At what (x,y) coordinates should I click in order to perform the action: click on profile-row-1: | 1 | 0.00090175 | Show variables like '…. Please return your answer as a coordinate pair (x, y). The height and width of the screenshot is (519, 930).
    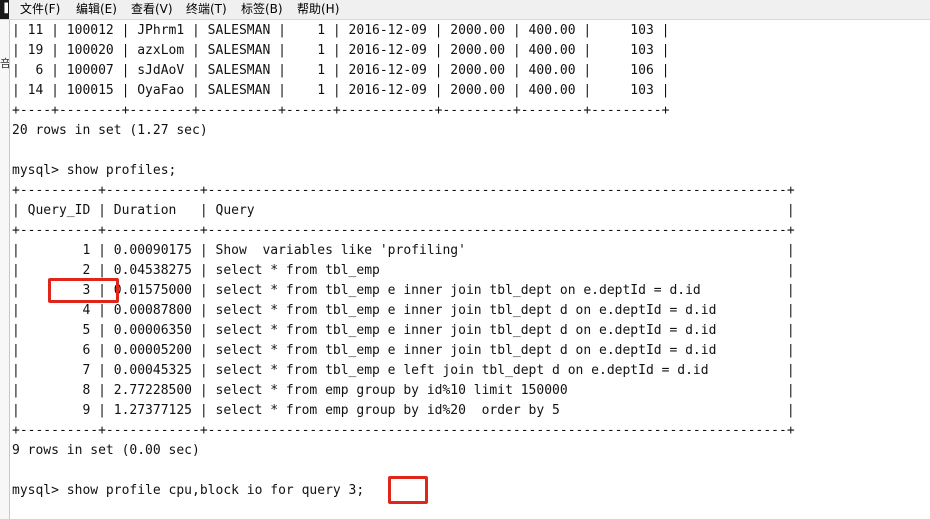
    Looking at the image, I should click on (403, 250).